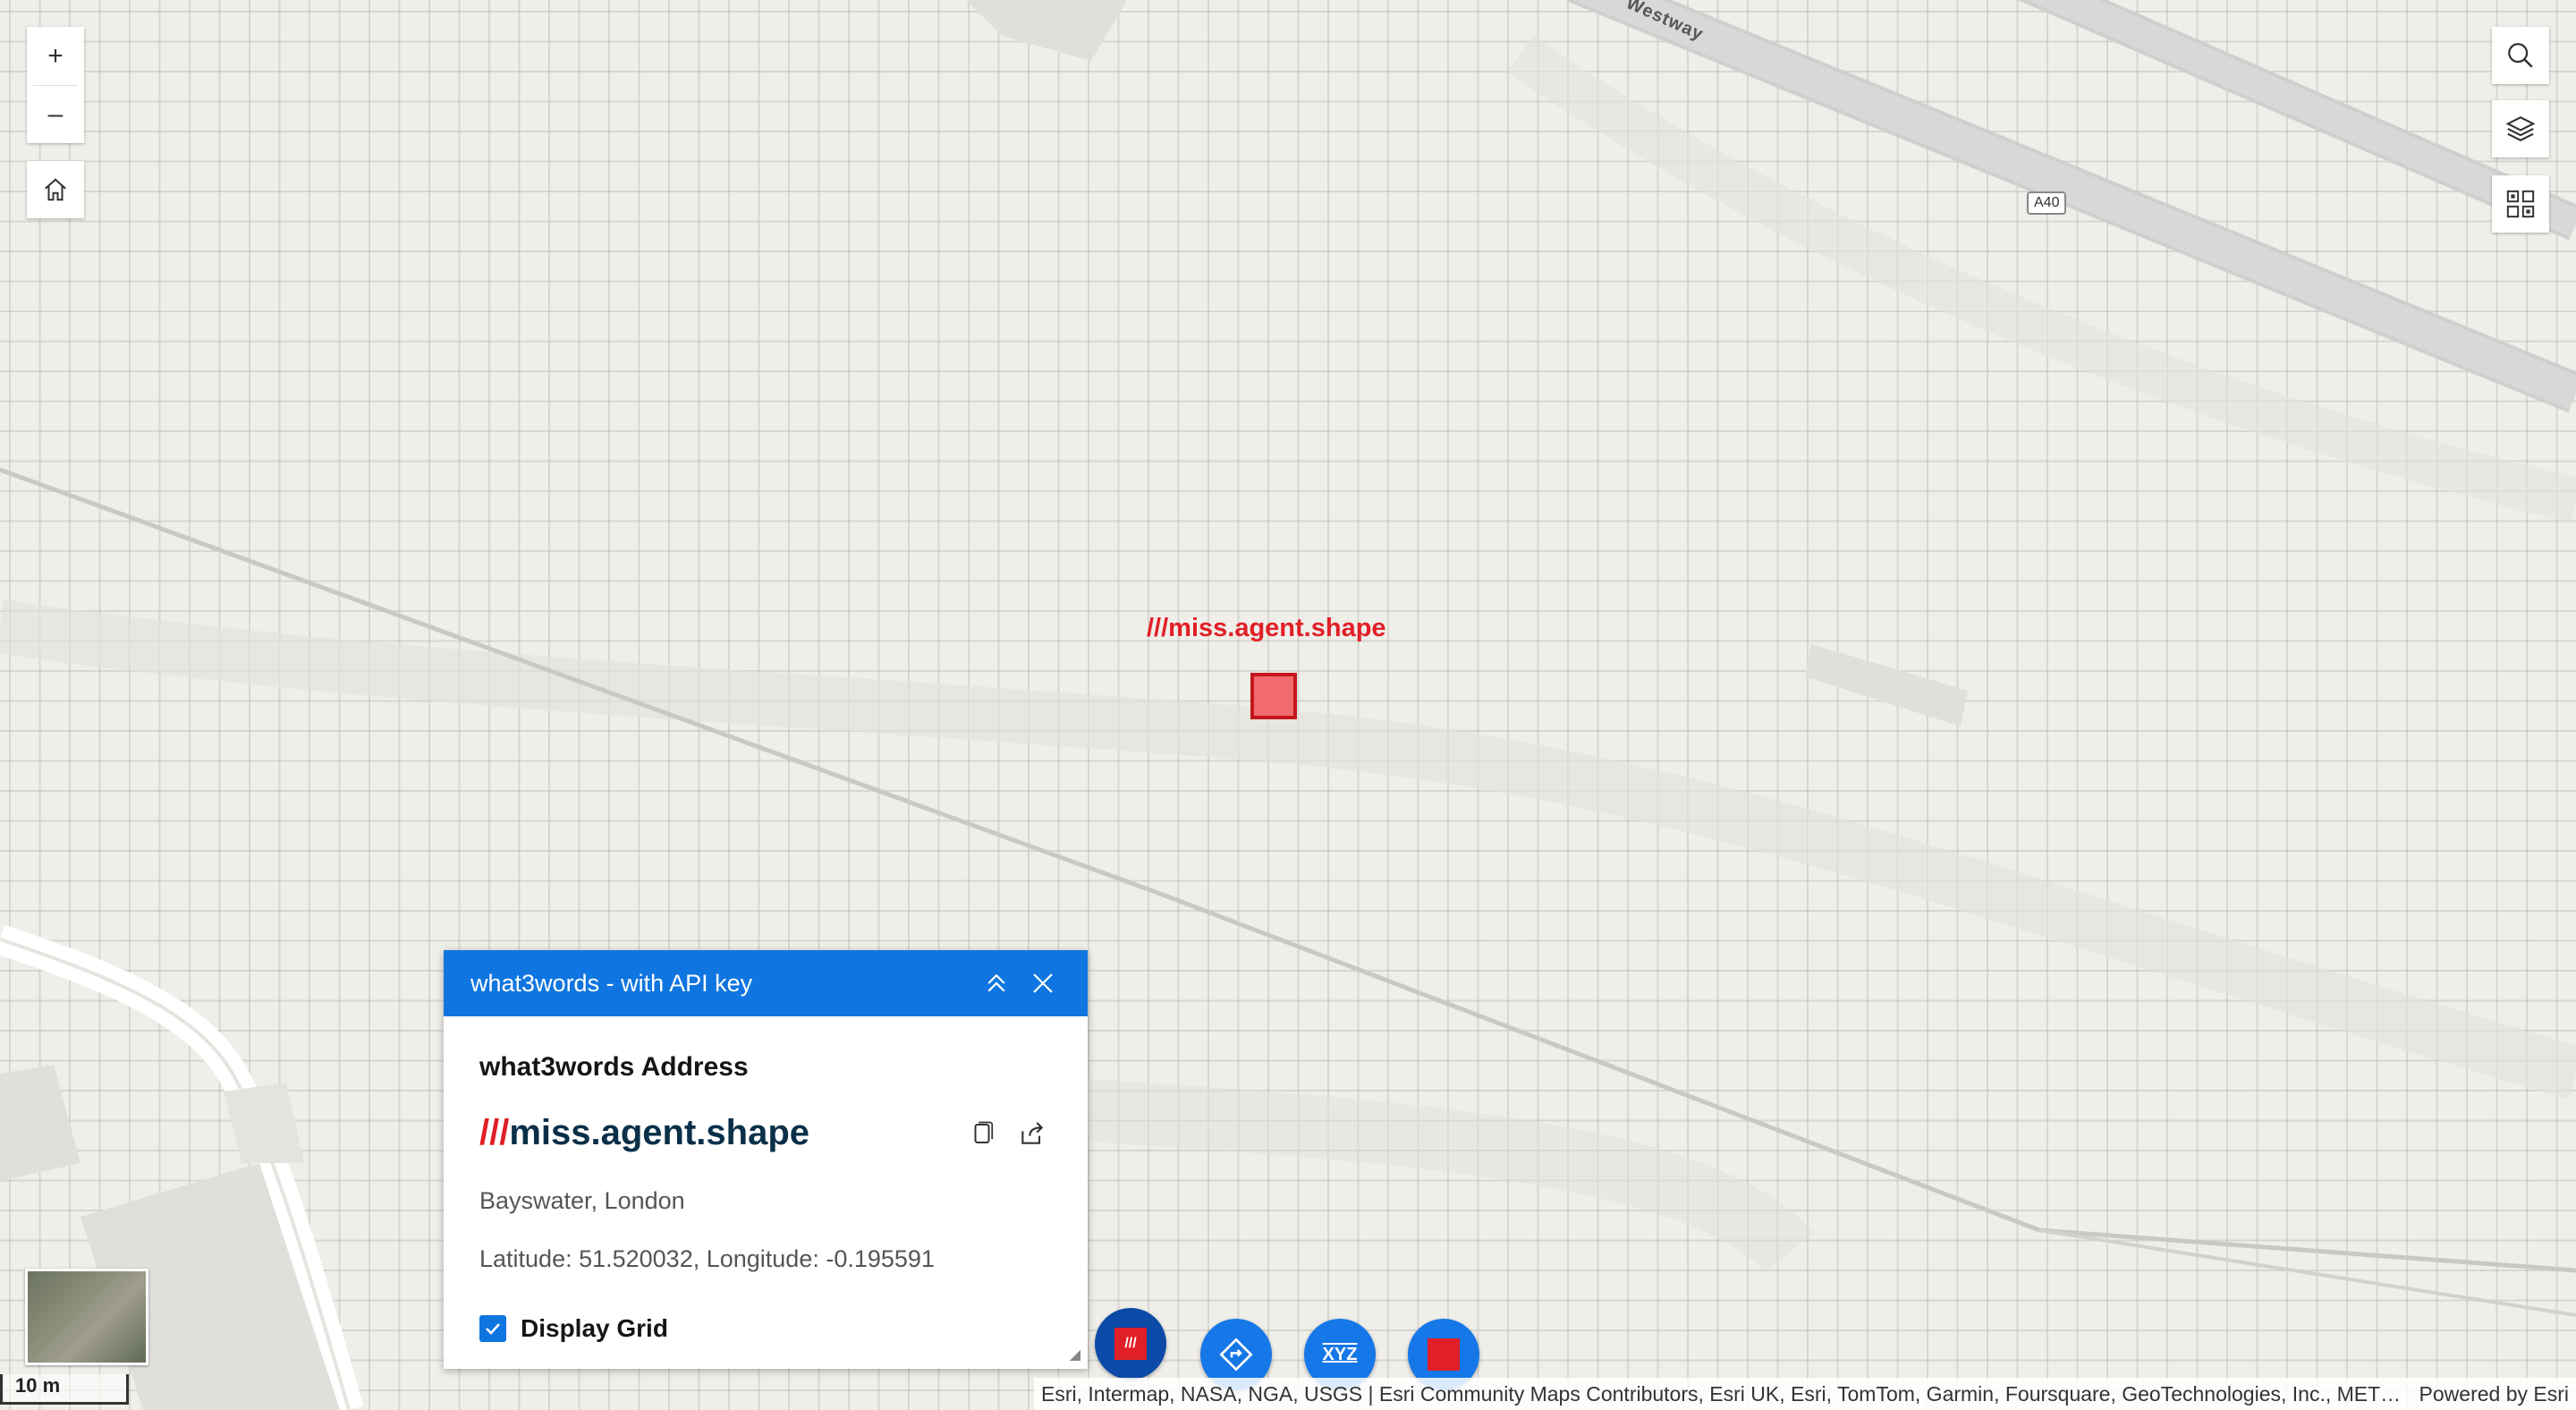 This screenshot has width=2576, height=1410. Describe the element at coordinates (494, 1133) in the screenshot. I see `w3w-slashes: ///` at that location.